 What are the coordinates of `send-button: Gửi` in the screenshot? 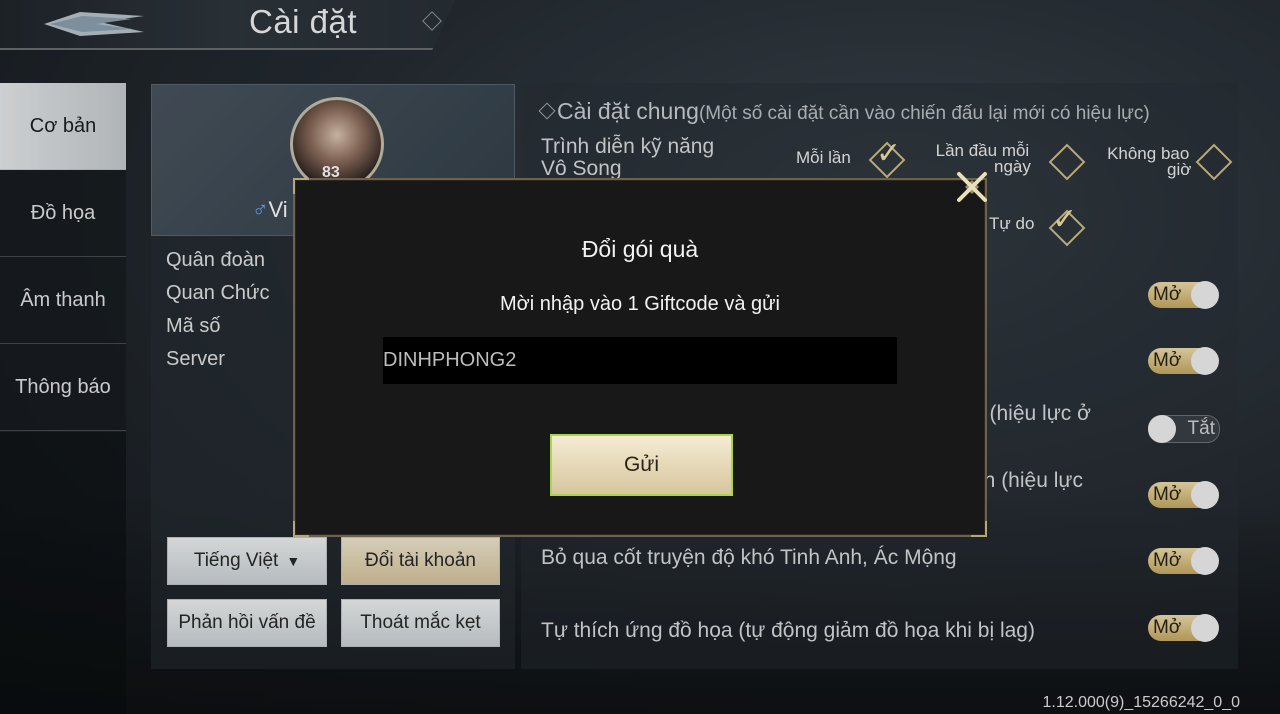 It's located at (641, 465).